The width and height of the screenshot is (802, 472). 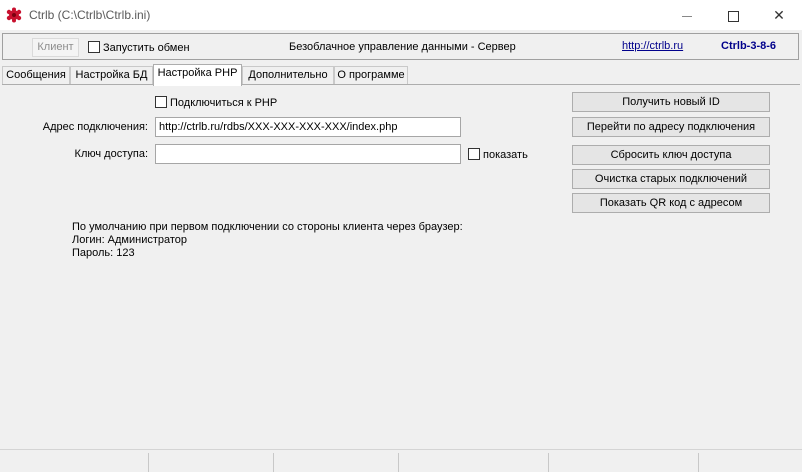 What do you see at coordinates (652, 46) in the screenshot?
I see `site-link: http://ctrlb.ru` at bounding box center [652, 46].